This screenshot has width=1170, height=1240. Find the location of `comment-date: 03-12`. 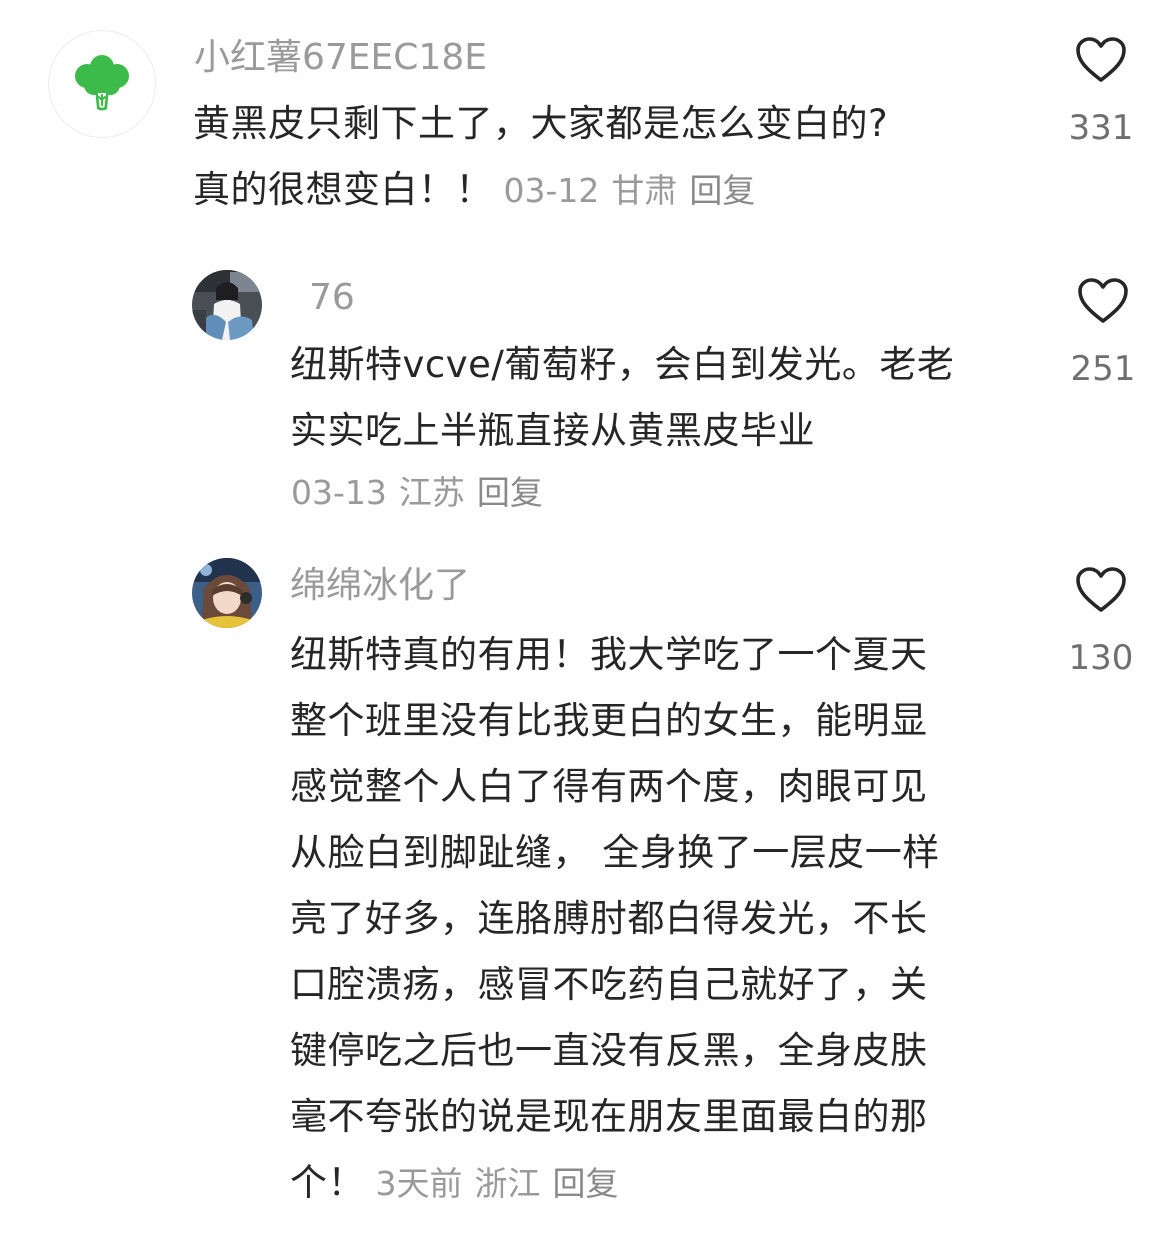

comment-date: 03-12 is located at coordinates (551, 190).